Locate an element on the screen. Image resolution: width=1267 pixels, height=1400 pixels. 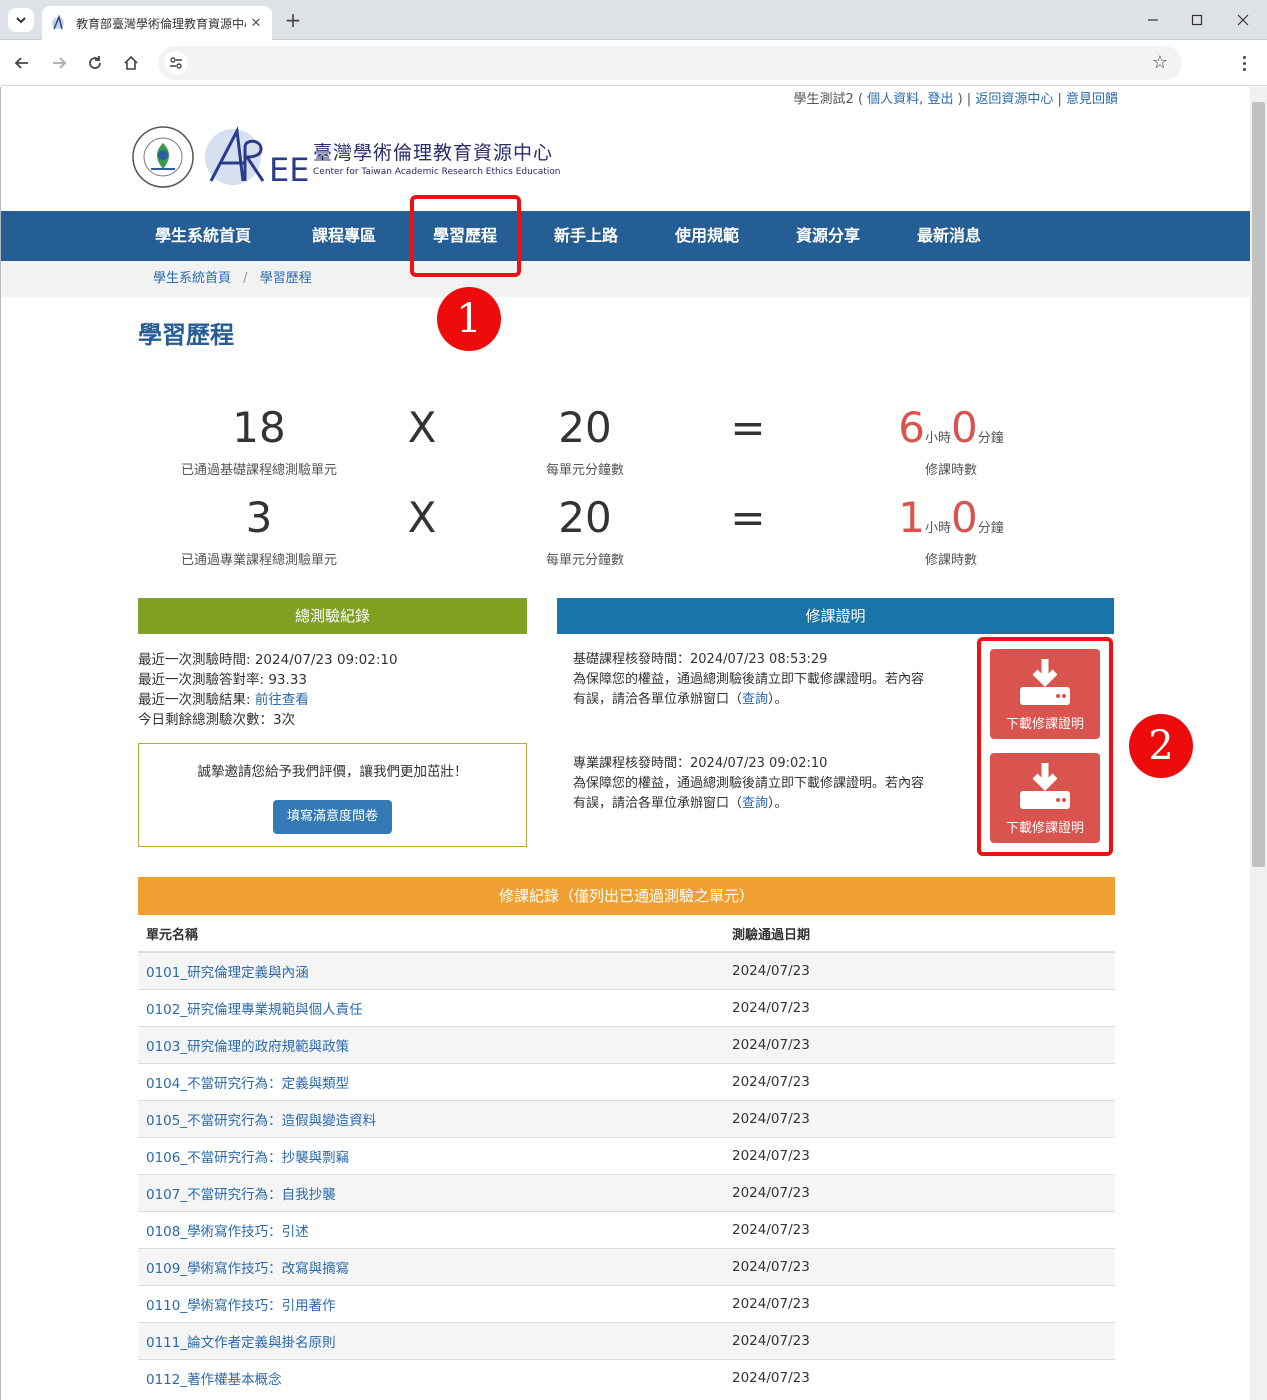
basic-units-count: 18 is located at coordinates (259, 427).